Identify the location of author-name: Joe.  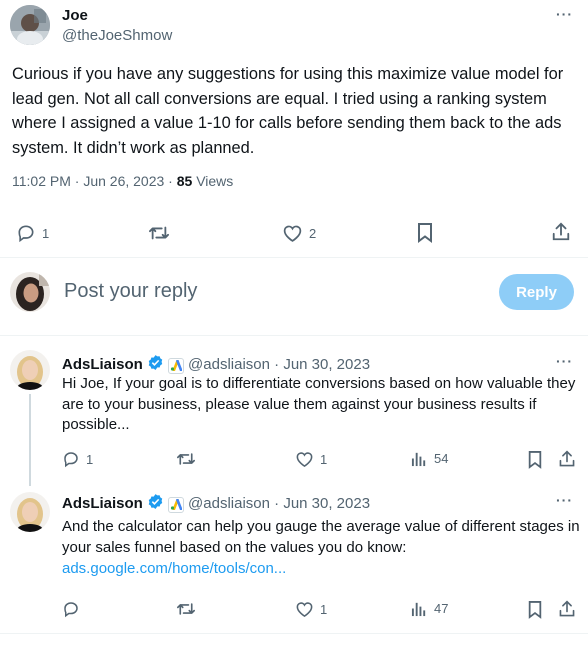
(75, 15).